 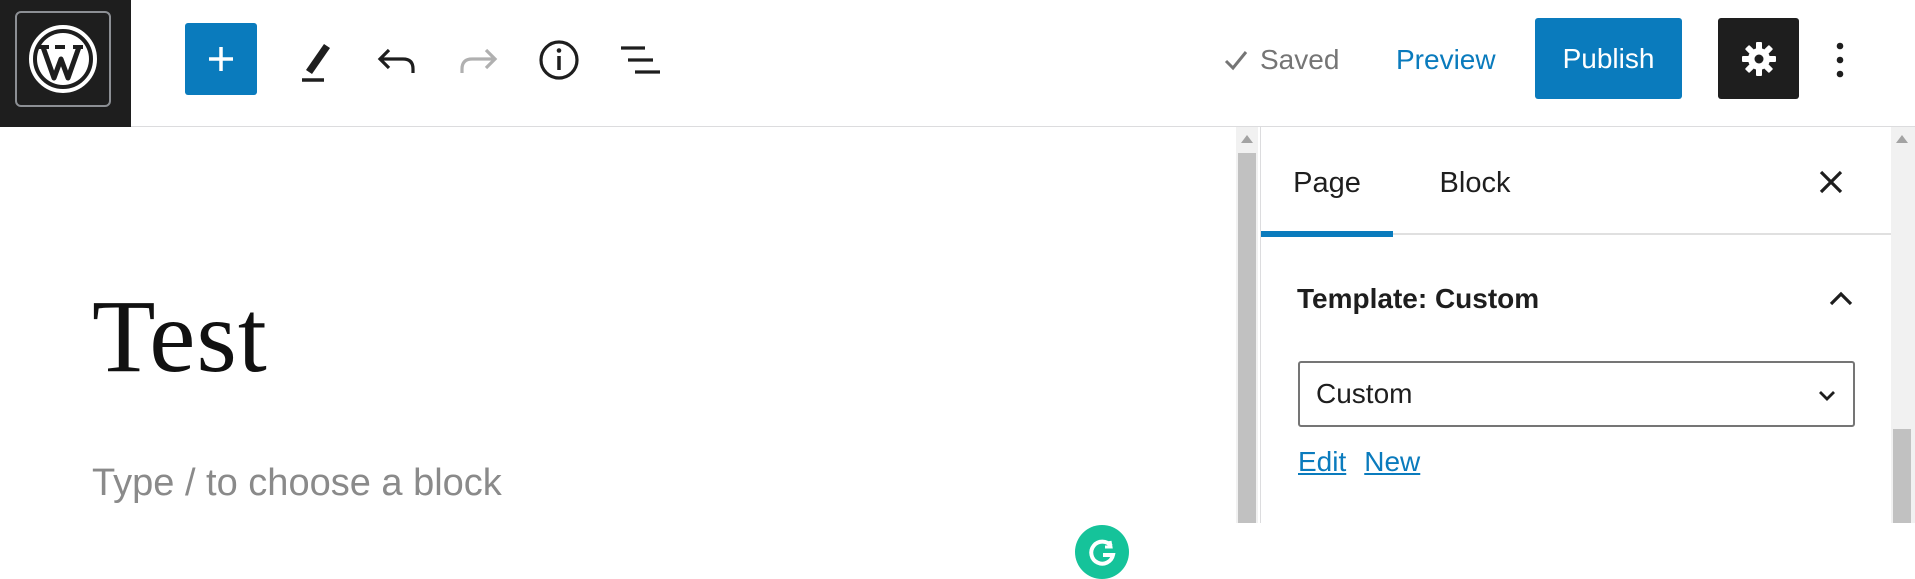 I want to click on list-view-icon, so click(x=640, y=60).